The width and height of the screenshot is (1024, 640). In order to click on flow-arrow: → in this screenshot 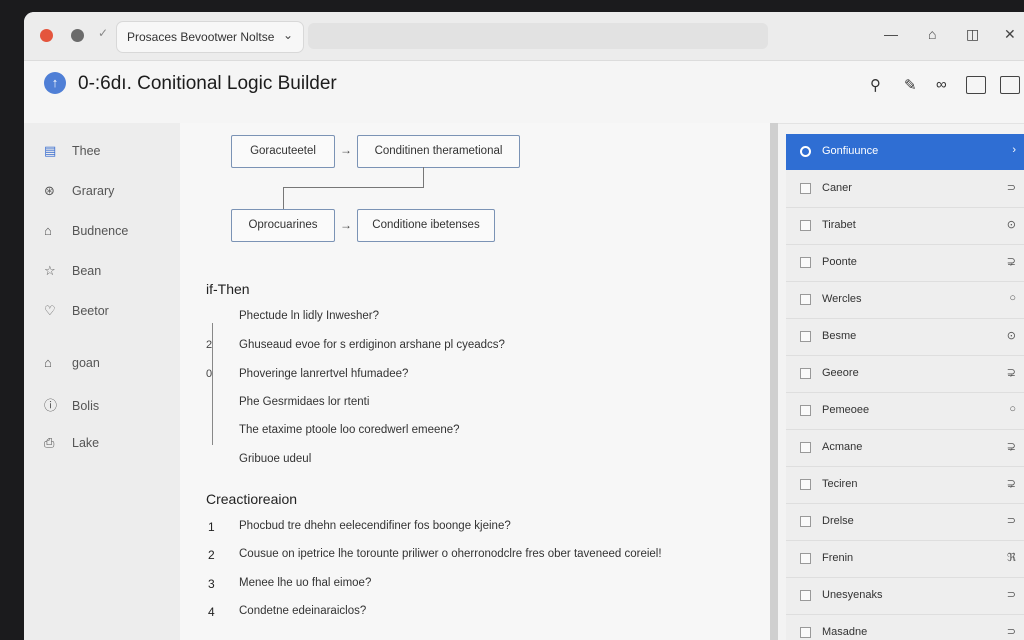, I will do `click(346, 225)`.